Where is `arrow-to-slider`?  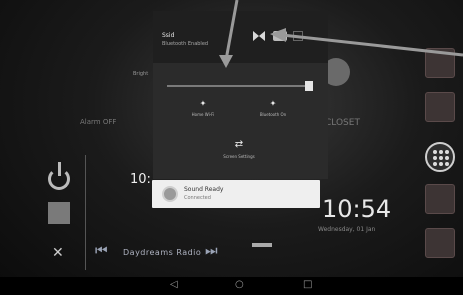
arrow-to-slider is located at coordinates (231, 30).